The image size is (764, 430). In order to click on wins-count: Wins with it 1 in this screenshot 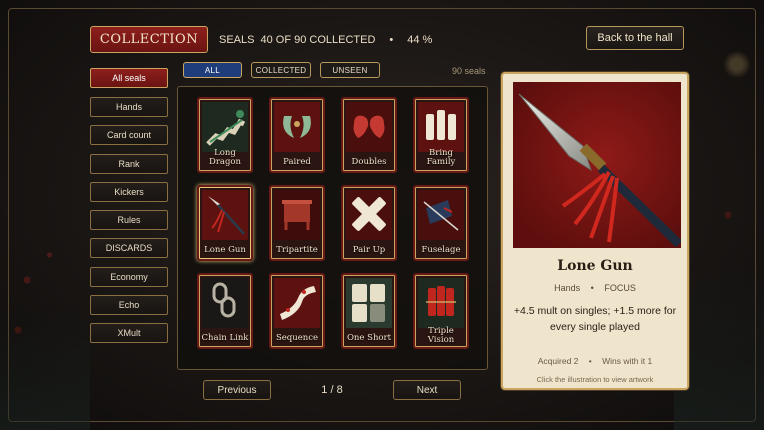, I will do `click(627, 361)`.